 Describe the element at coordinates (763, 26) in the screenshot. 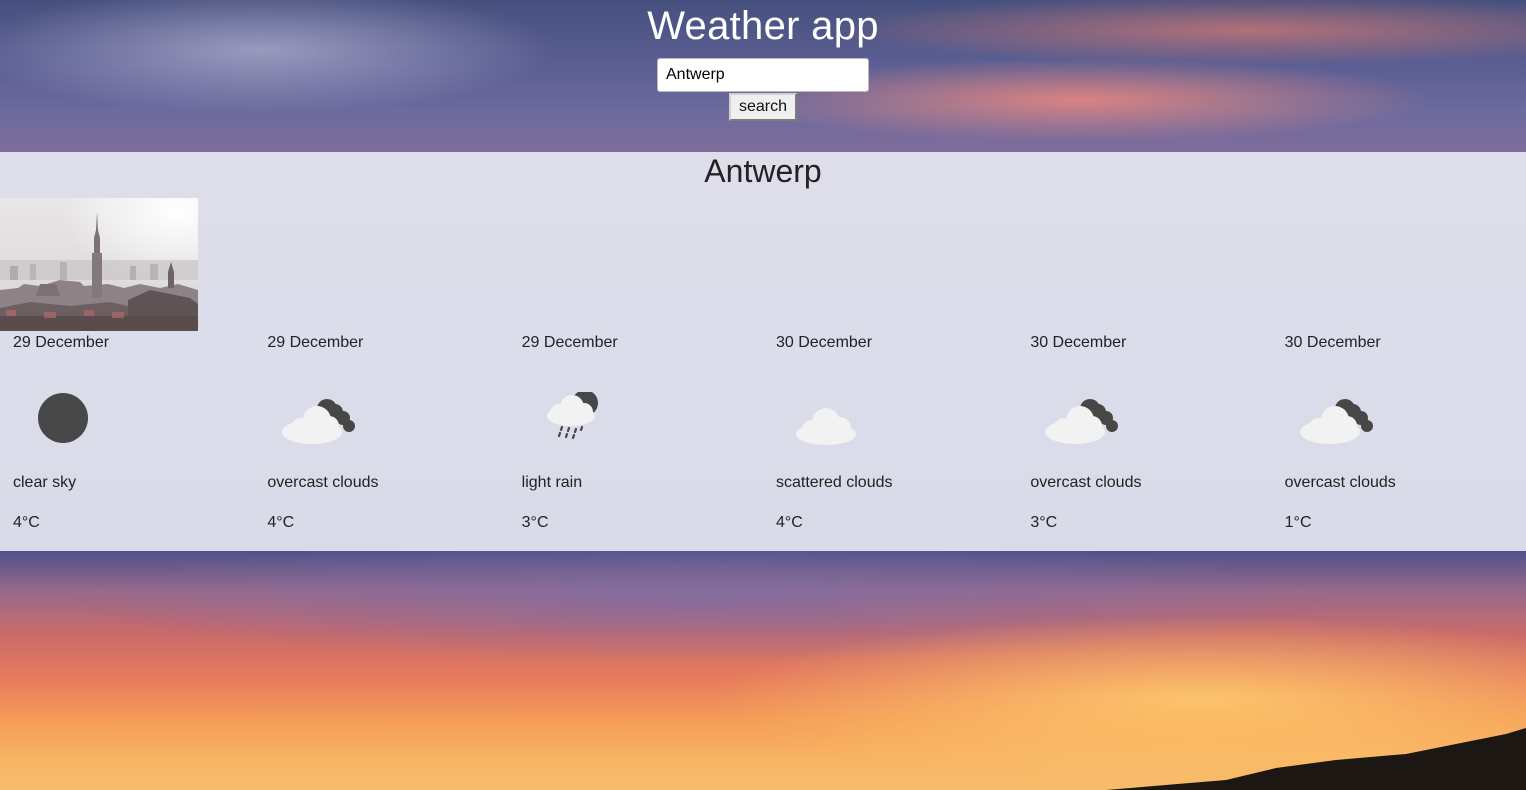

I see `app-title: Weather app` at that location.